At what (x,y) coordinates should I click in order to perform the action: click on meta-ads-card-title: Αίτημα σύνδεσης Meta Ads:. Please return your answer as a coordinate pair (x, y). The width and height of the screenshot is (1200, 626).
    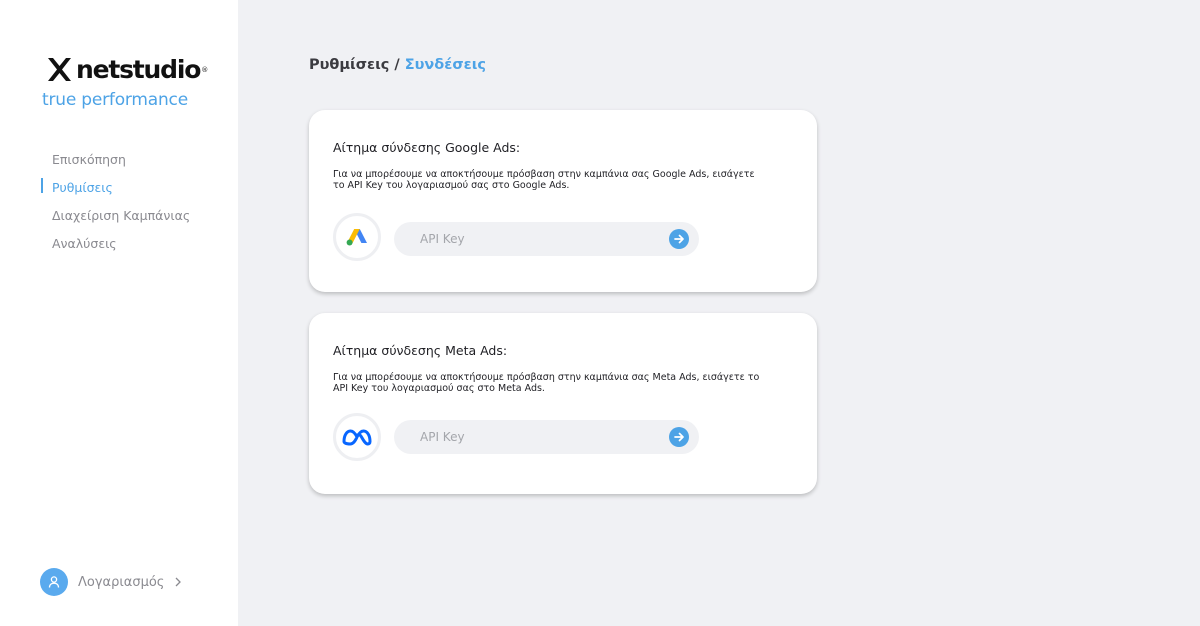
    Looking at the image, I should click on (420, 350).